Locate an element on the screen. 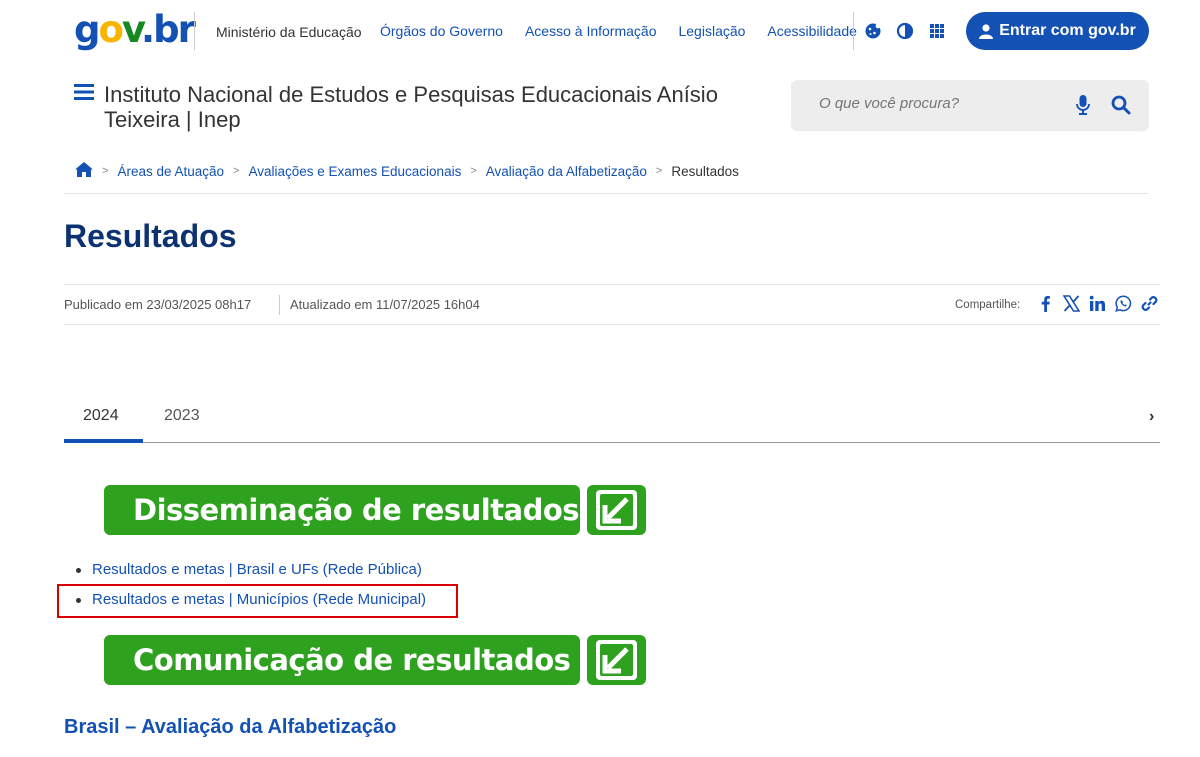 The height and width of the screenshot is (757, 1200). logo-g: g is located at coordinates (87, 29).